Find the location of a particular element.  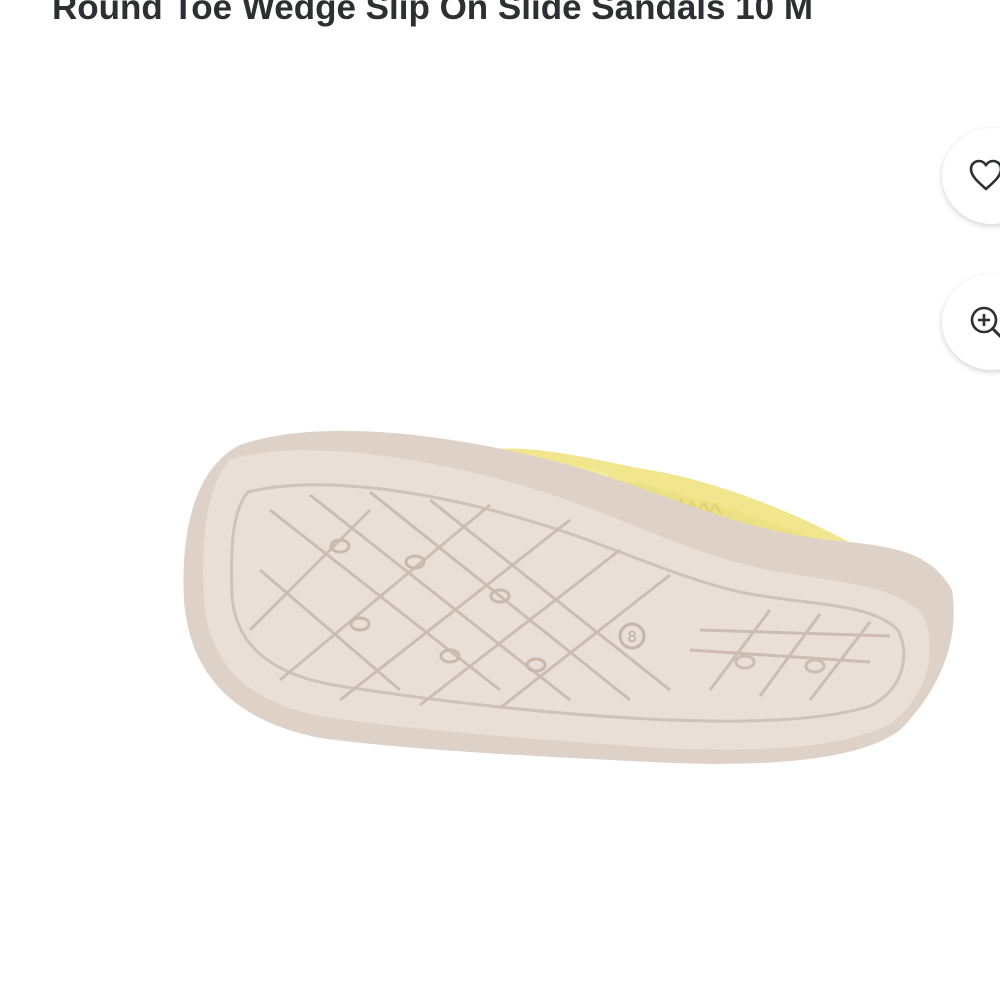

favorite-button is located at coordinates (971, 176).